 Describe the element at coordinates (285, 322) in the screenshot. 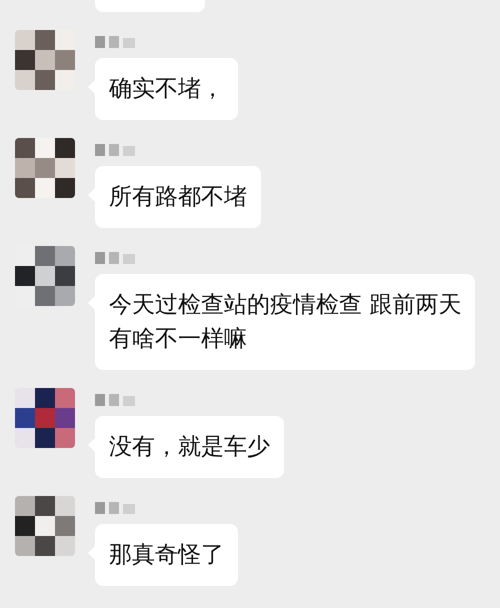

I see `message-text: 今天过检查站的疫情检查 跟前两天 有啥不一样嘛` at that location.